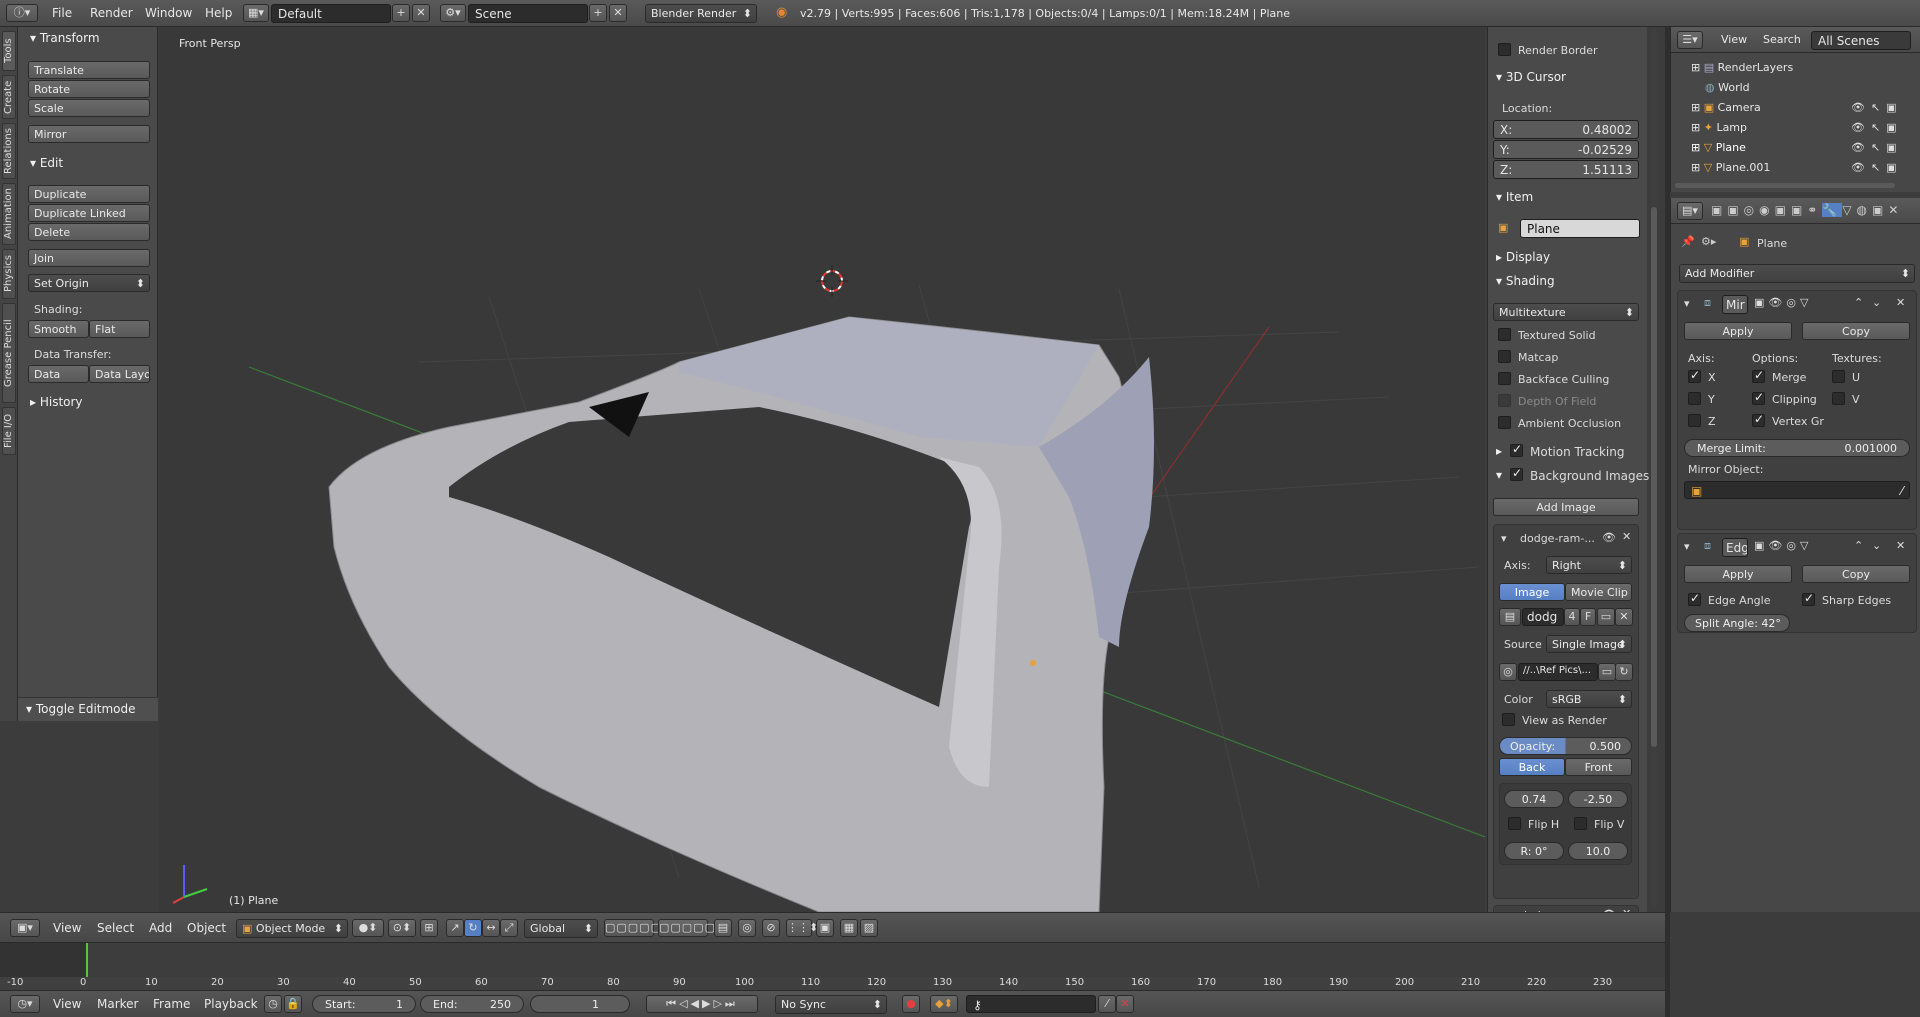  What do you see at coordinates (89, 283) in the screenshot?
I see `set-origin-select: Set Origin ⬍` at bounding box center [89, 283].